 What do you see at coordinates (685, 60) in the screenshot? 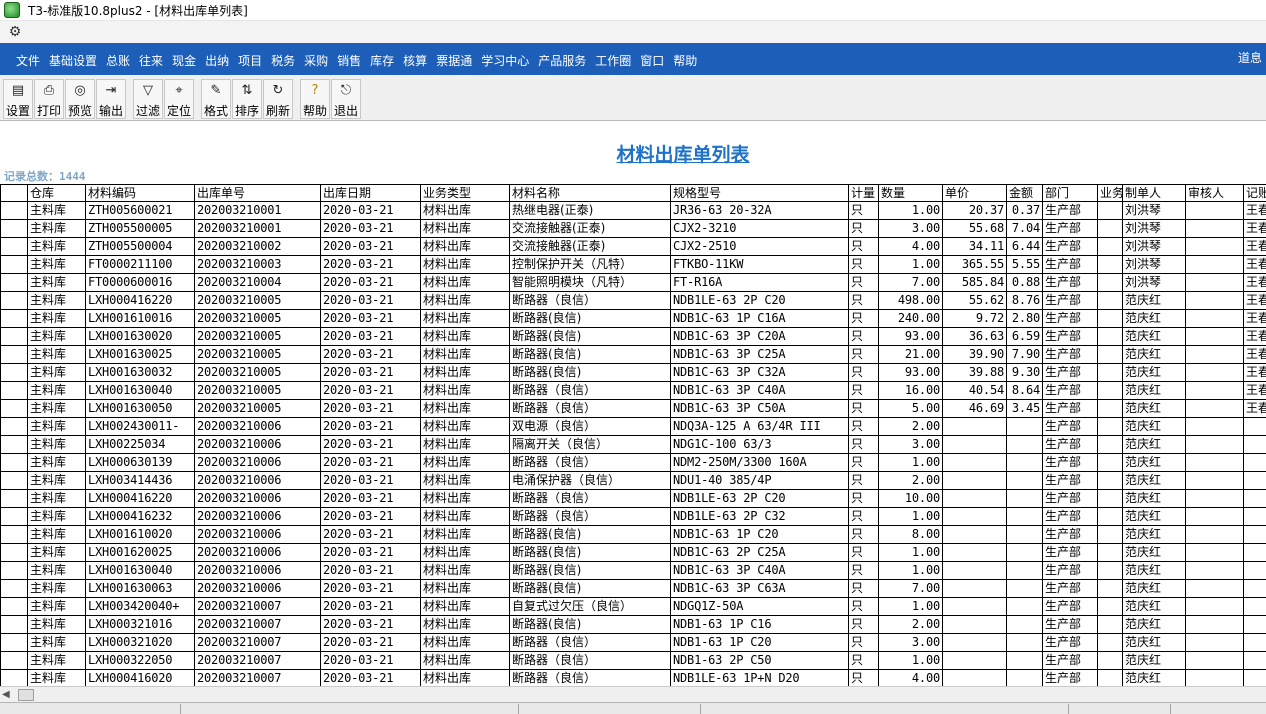
I see `menu-item-help: 帮助` at bounding box center [685, 60].